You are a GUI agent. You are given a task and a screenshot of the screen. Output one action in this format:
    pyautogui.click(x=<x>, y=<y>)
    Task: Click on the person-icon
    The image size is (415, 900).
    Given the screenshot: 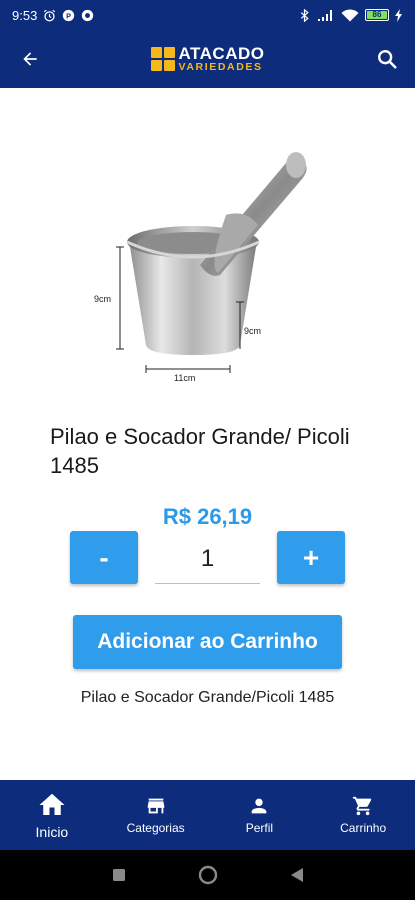 What is the action you would take?
    pyautogui.click(x=259, y=806)
    